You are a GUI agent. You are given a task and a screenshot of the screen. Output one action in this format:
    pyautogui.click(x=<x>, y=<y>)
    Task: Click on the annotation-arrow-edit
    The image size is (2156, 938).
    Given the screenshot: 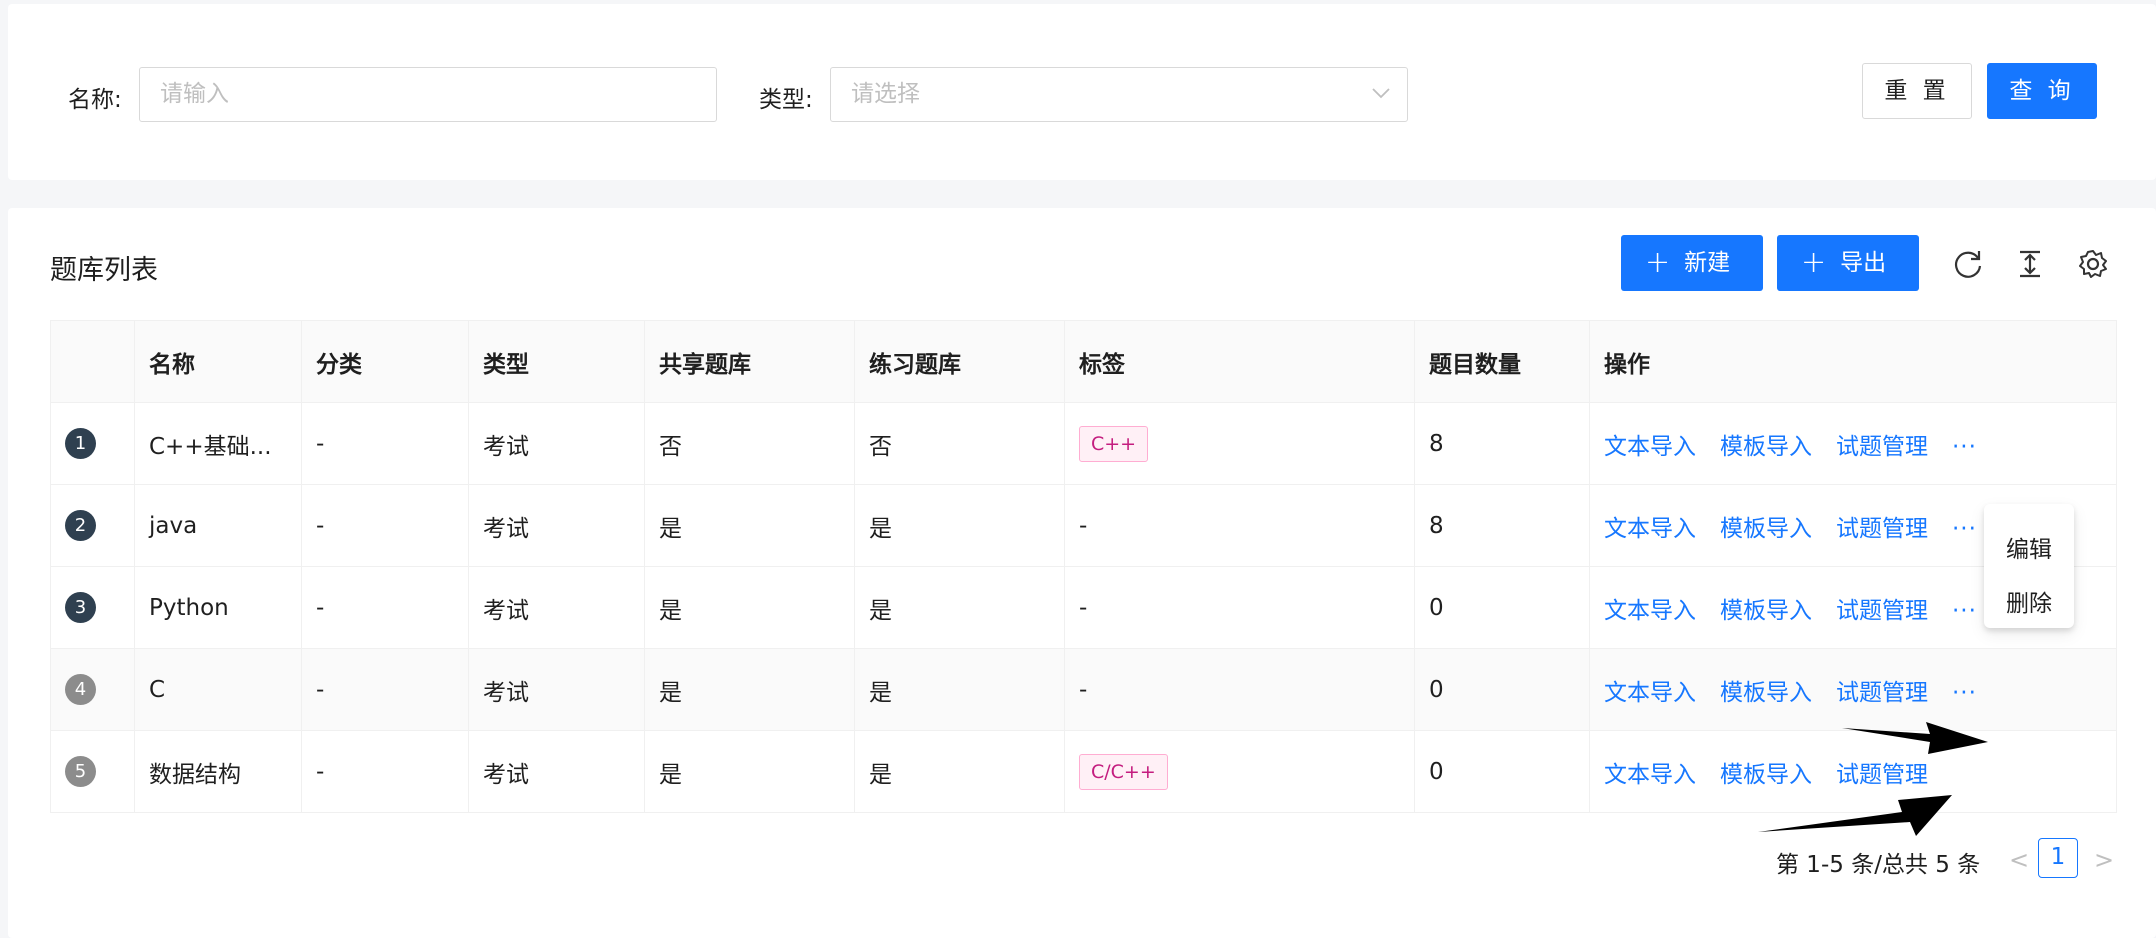 What is the action you would take?
    pyautogui.click(x=1915, y=738)
    